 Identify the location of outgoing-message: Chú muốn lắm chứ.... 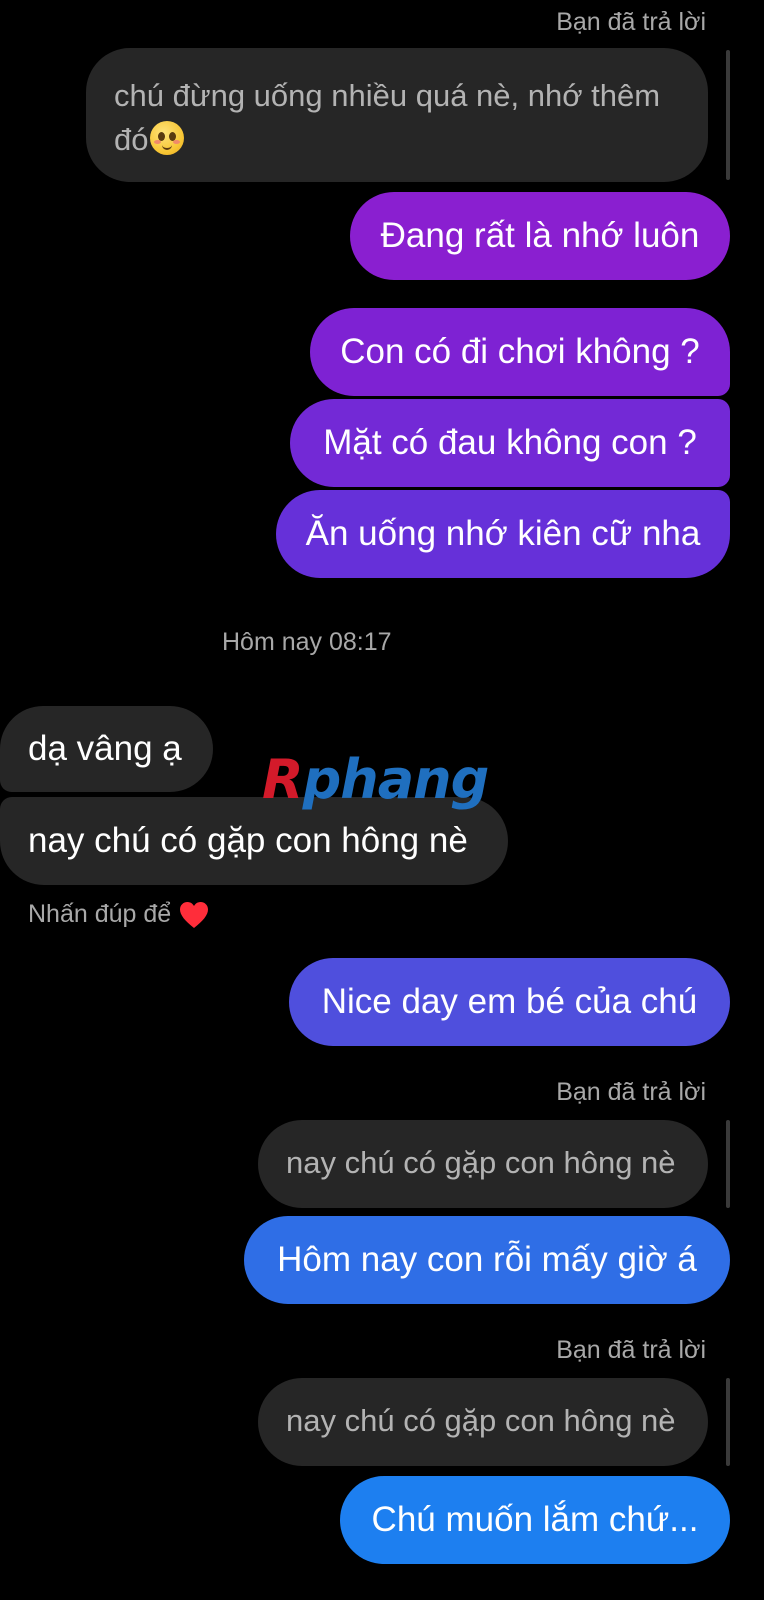
(535, 1520).